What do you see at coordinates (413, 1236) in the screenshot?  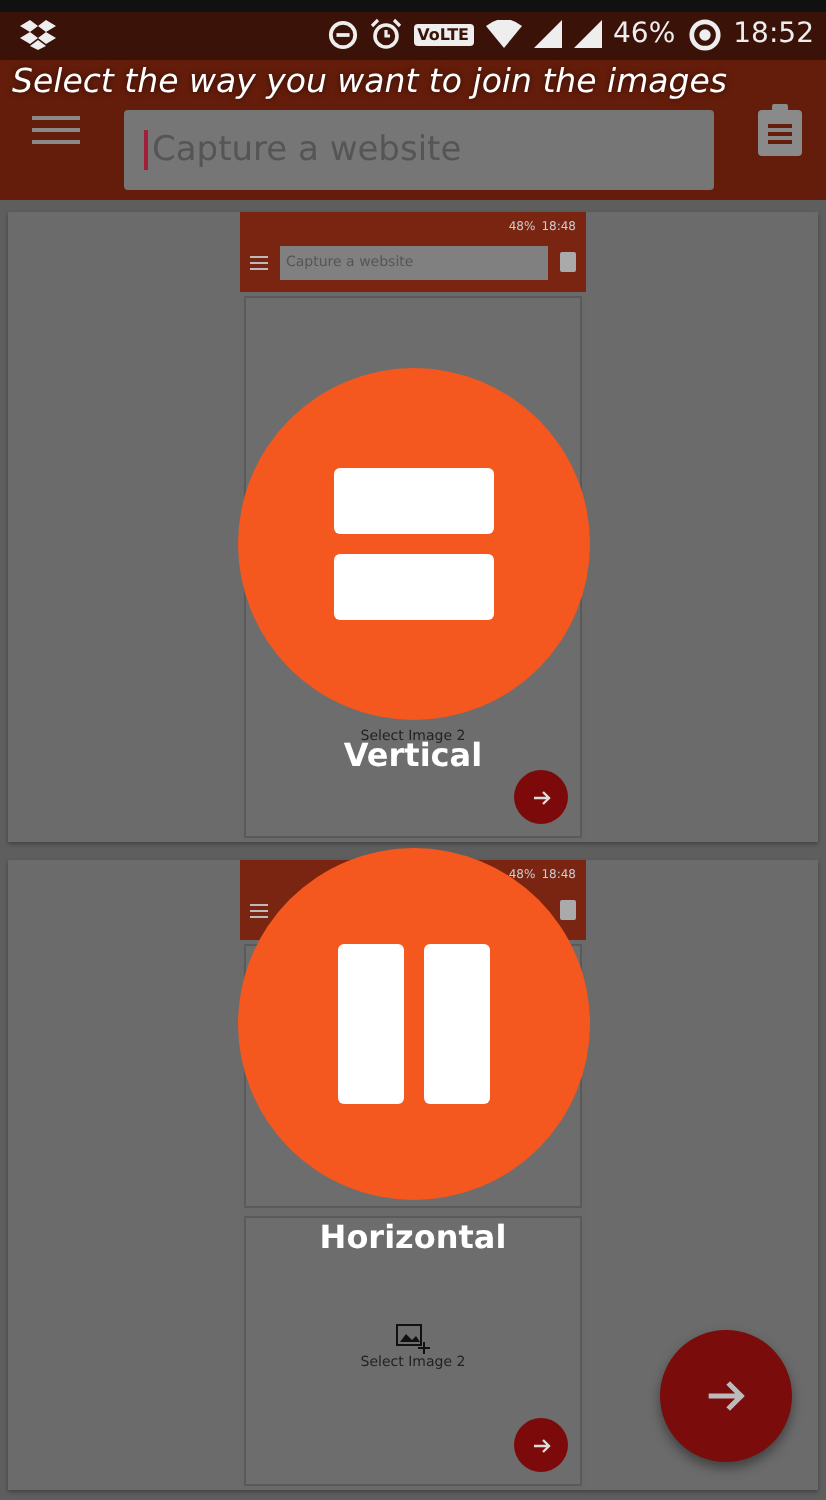 I see `option-label: Horizontal` at bounding box center [413, 1236].